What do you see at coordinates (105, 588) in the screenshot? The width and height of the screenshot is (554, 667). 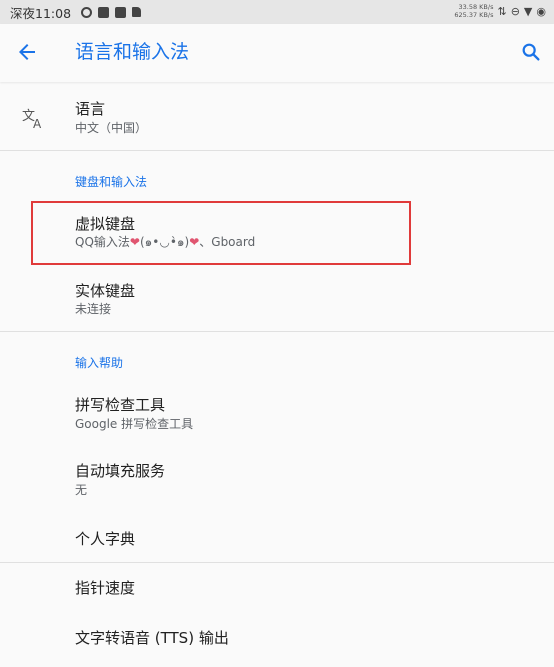 I see `pointer-speed-title: 指针速度` at bounding box center [105, 588].